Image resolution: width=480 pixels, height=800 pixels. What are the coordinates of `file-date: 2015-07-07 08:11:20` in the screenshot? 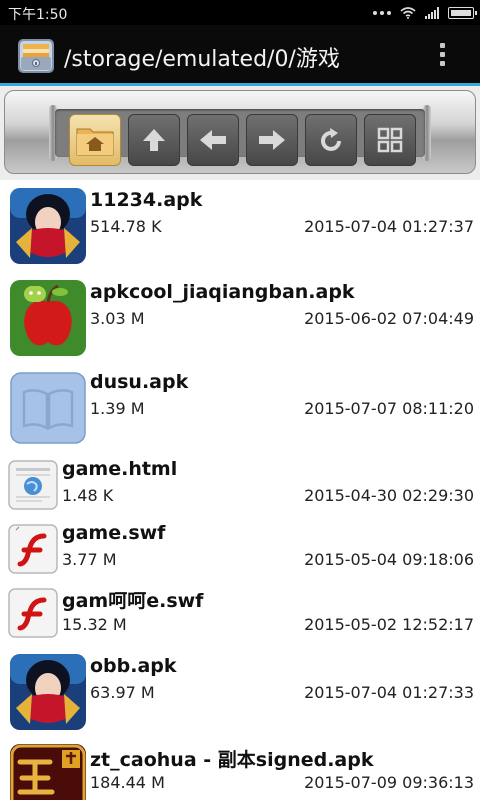 It's located at (389, 408).